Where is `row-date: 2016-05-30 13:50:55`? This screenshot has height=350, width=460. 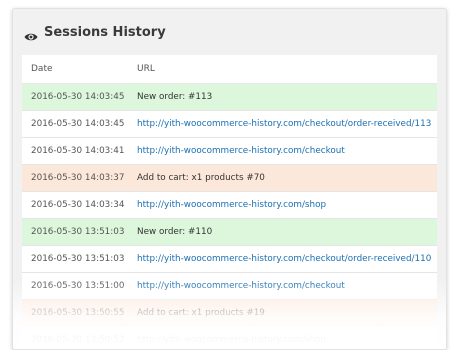
row-date: 2016-05-30 13:50:55 is located at coordinates (78, 313).